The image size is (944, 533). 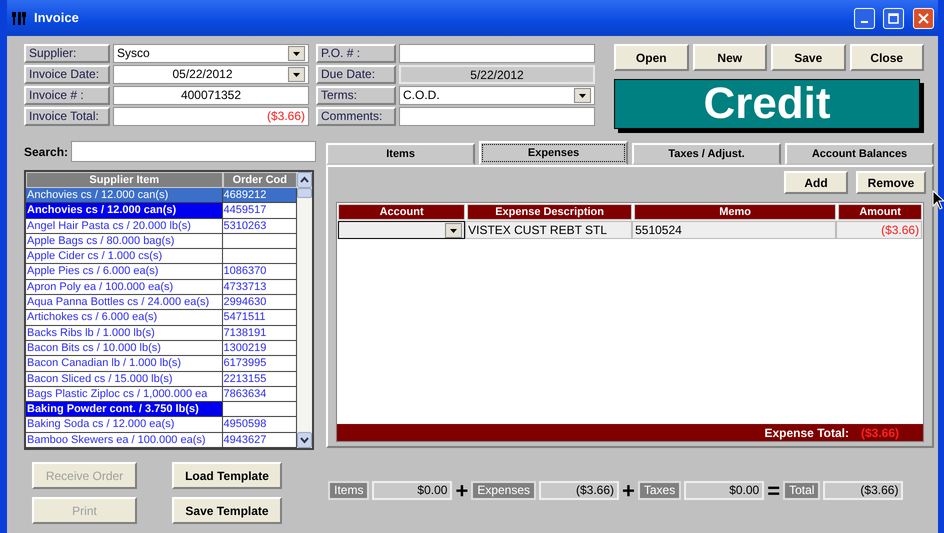 I want to click on list-cell: 2213155, so click(x=259, y=379).